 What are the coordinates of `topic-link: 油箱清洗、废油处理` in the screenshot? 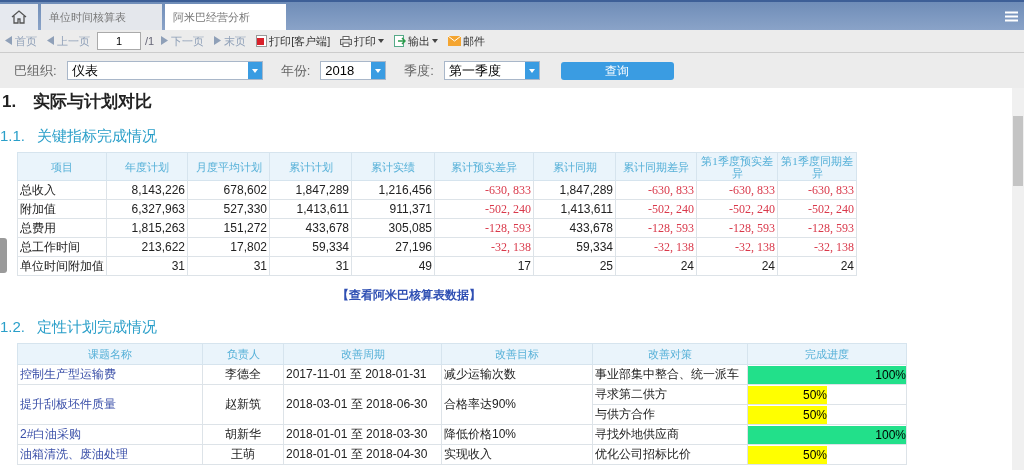 It's located at (110, 454).